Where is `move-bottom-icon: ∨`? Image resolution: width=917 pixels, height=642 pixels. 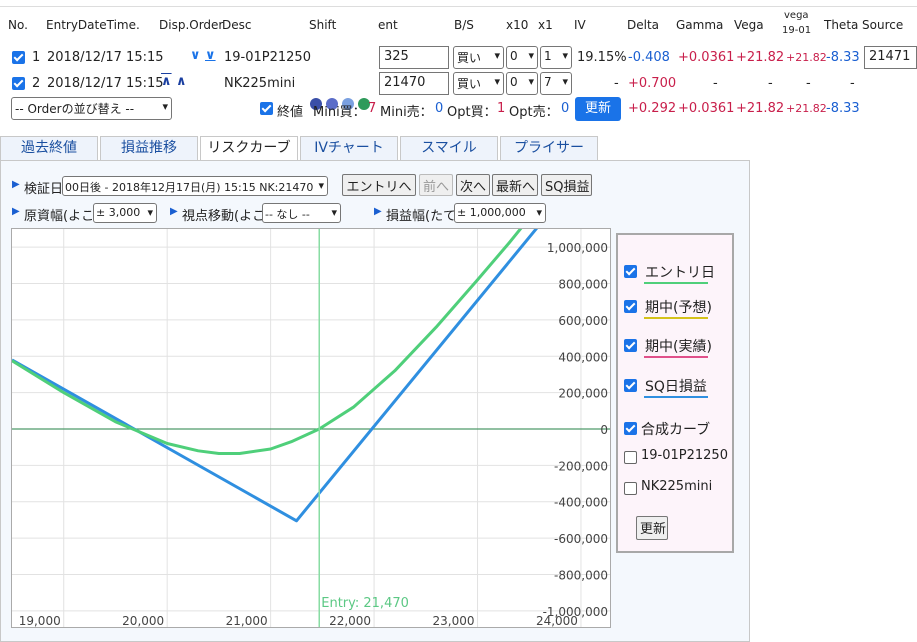
move-bottom-icon: ∨ is located at coordinates (210, 55).